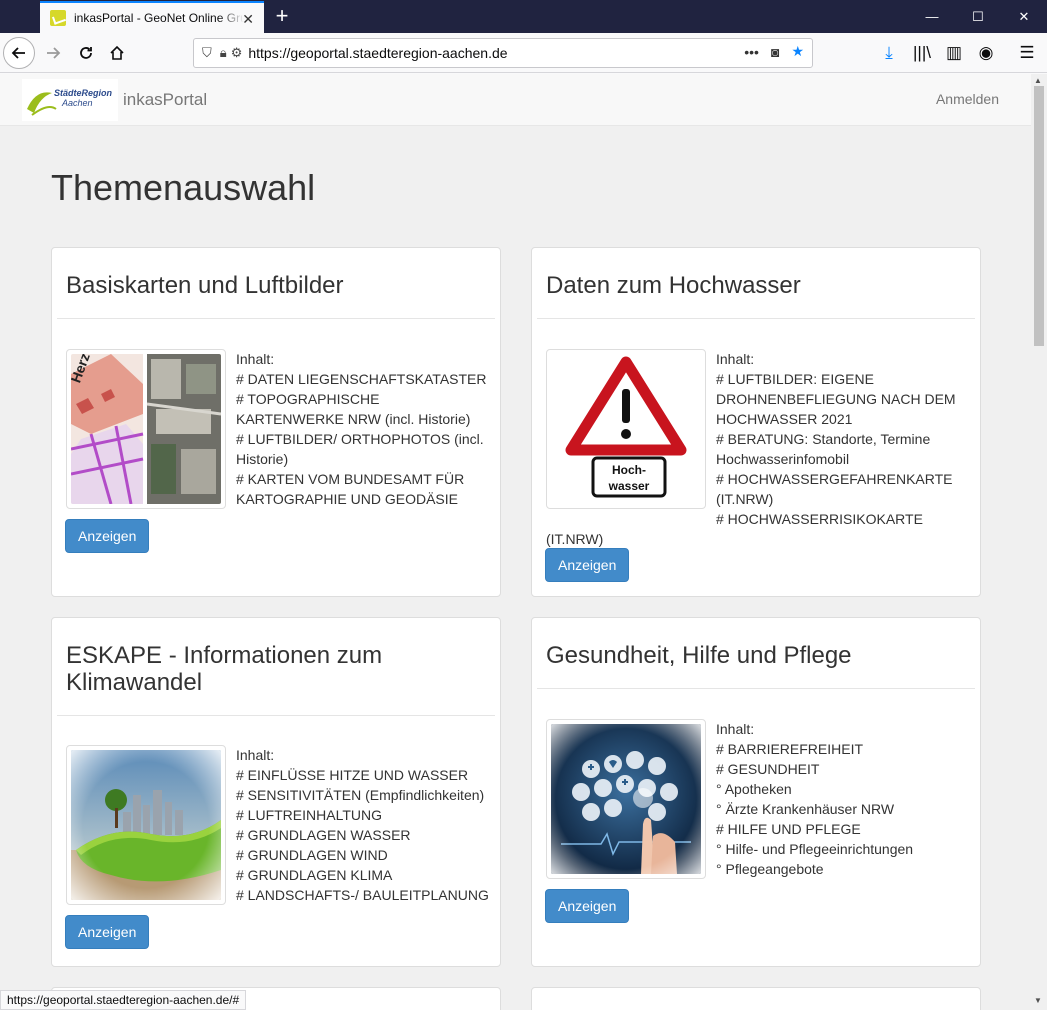  What do you see at coordinates (515, 100) in the screenshot?
I see `site-header: StädteRegion Aachen inkasPortal Anmelden` at bounding box center [515, 100].